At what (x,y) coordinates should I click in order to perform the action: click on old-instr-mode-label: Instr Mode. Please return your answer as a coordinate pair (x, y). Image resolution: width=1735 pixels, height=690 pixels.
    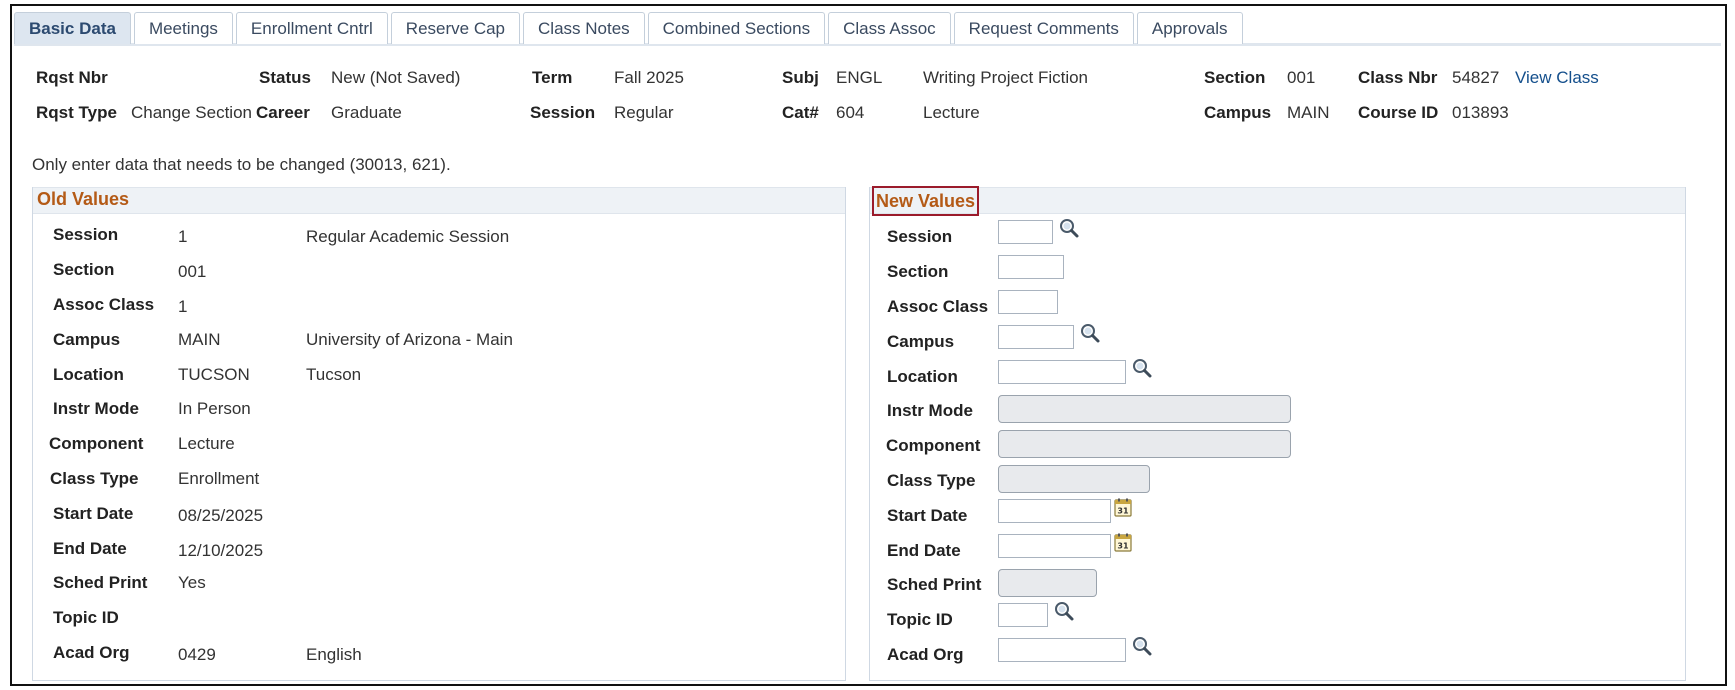
    Looking at the image, I should click on (96, 408).